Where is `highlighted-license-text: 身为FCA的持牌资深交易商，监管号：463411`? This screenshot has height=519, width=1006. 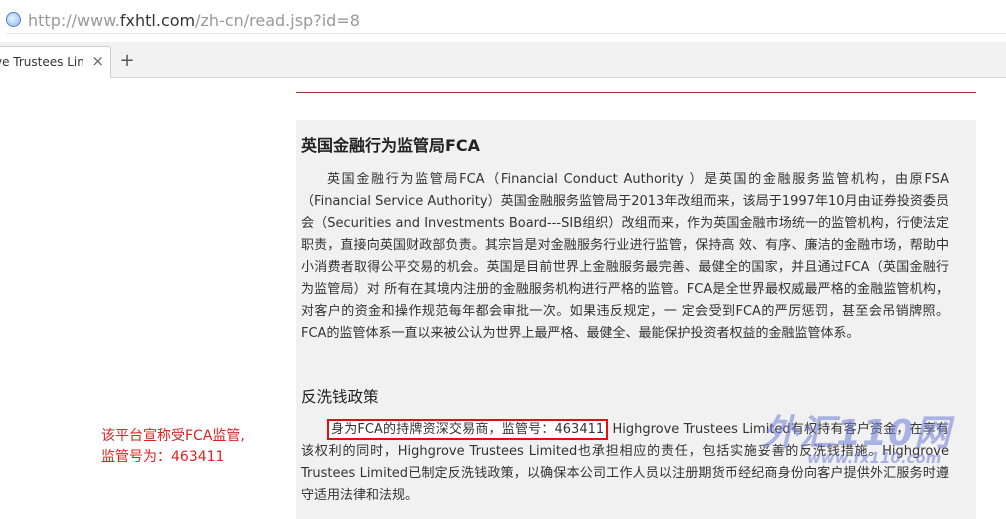
highlighted-license-text: 身为FCA的持牌资深交易商，监管号：463411 is located at coordinates (468, 429).